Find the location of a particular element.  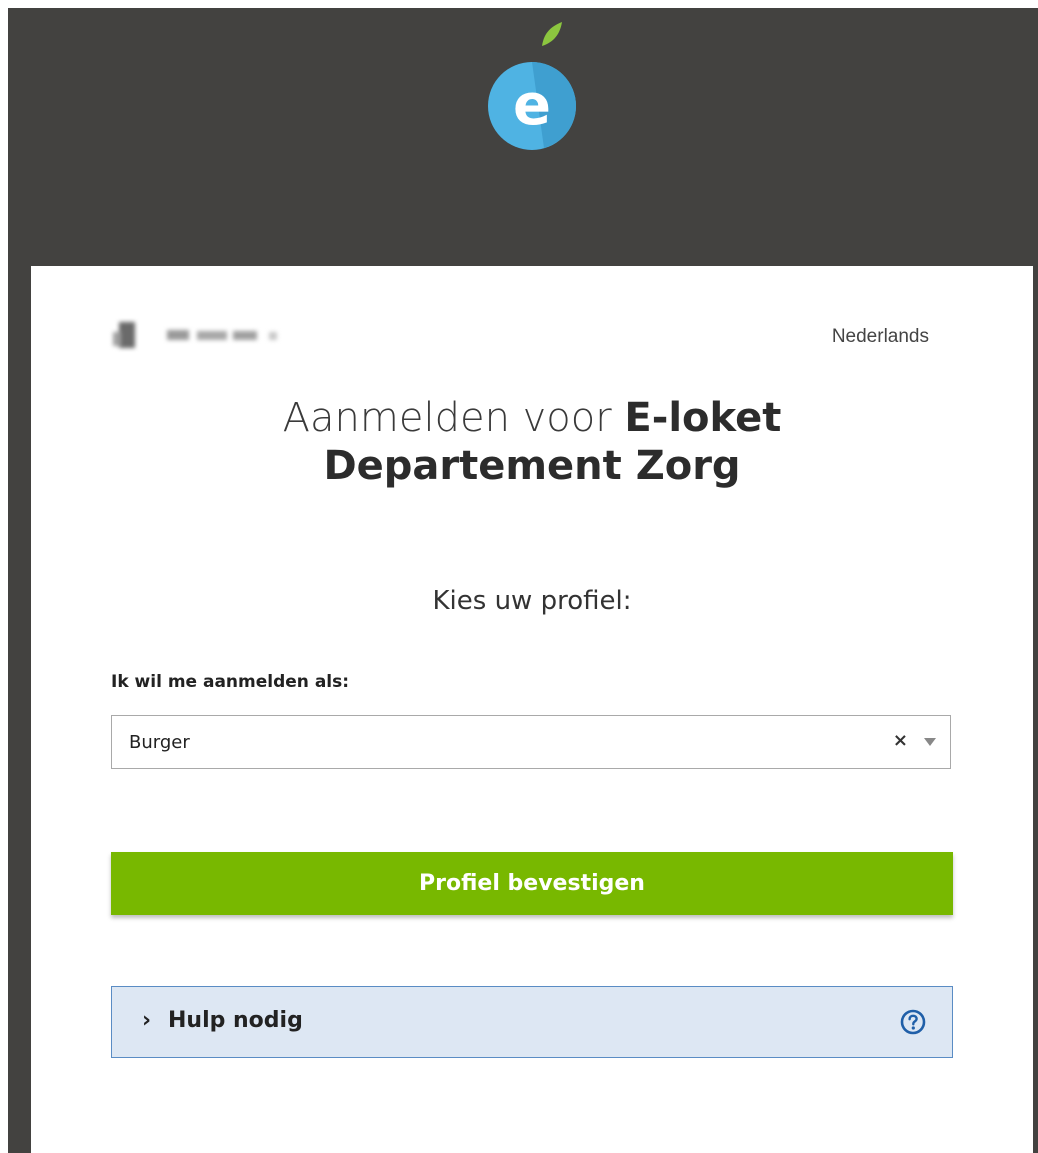

page-title: Aanmelden voor E-loket Departement Zorg is located at coordinates (532, 442).